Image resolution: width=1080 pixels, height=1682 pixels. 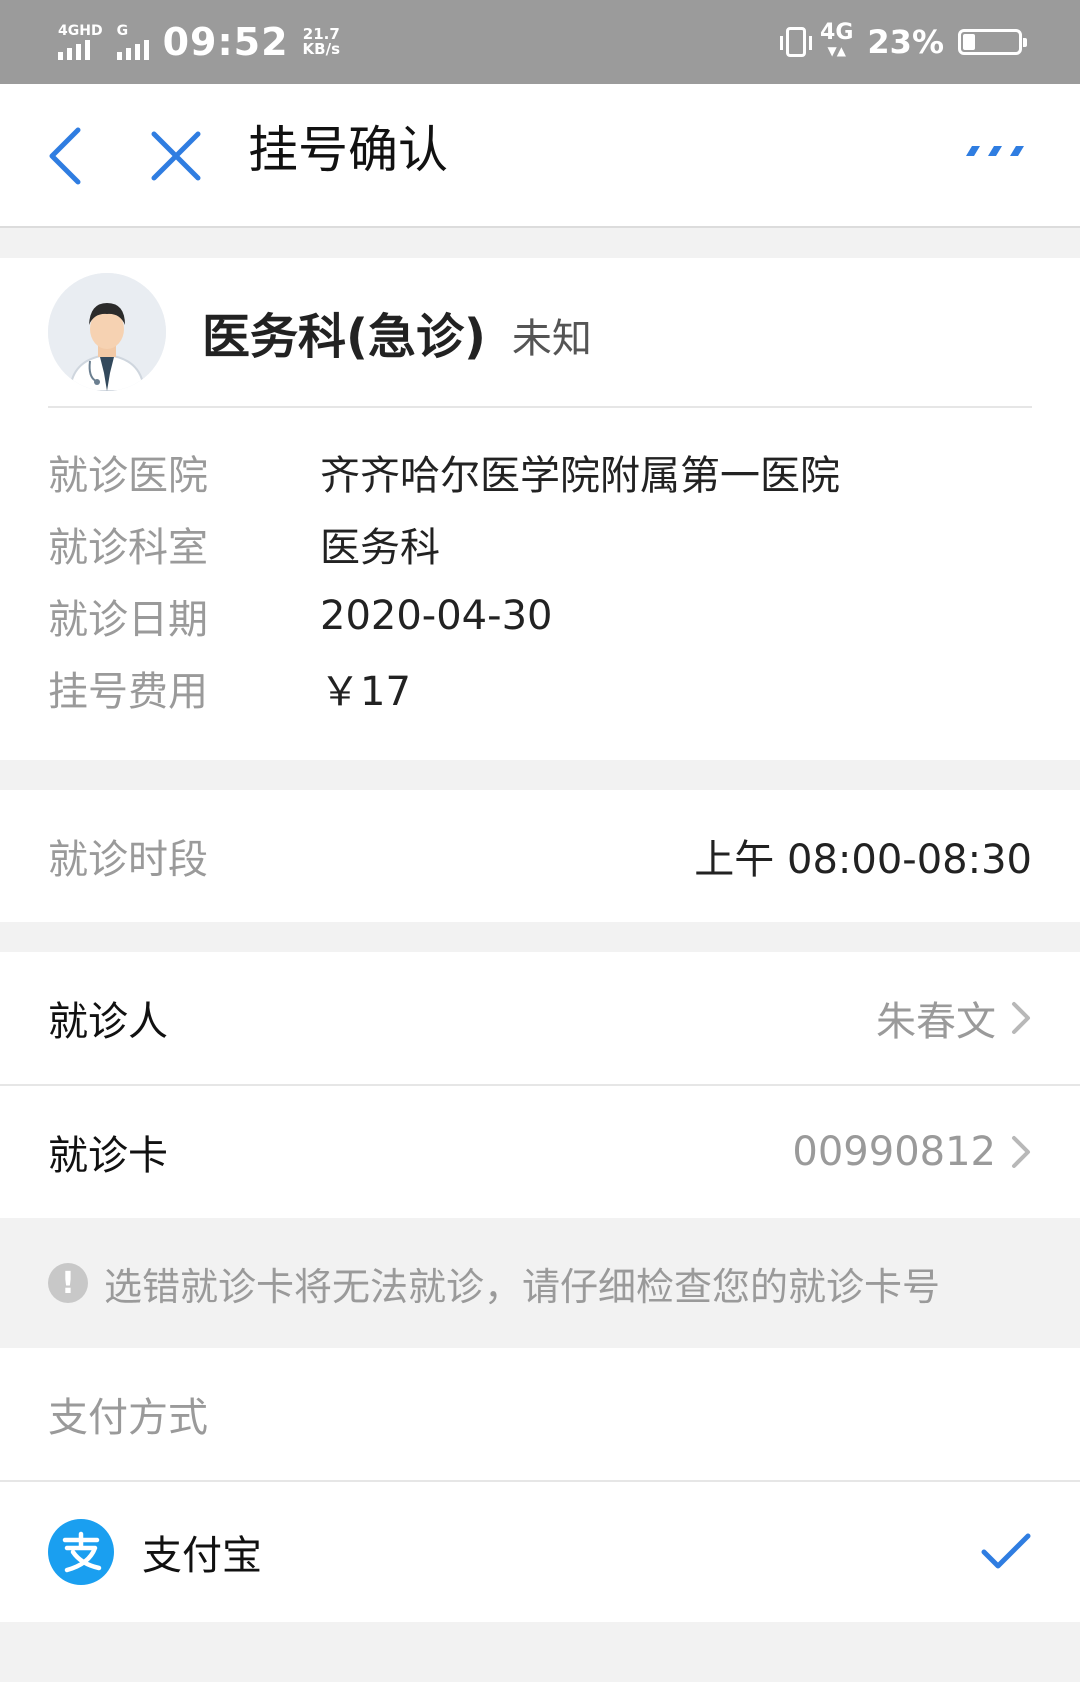 What do you see at coordinates (108, 1022) in the screenshot?
I see `patient-label: 就诊人` at bounding box center [108, 1022].